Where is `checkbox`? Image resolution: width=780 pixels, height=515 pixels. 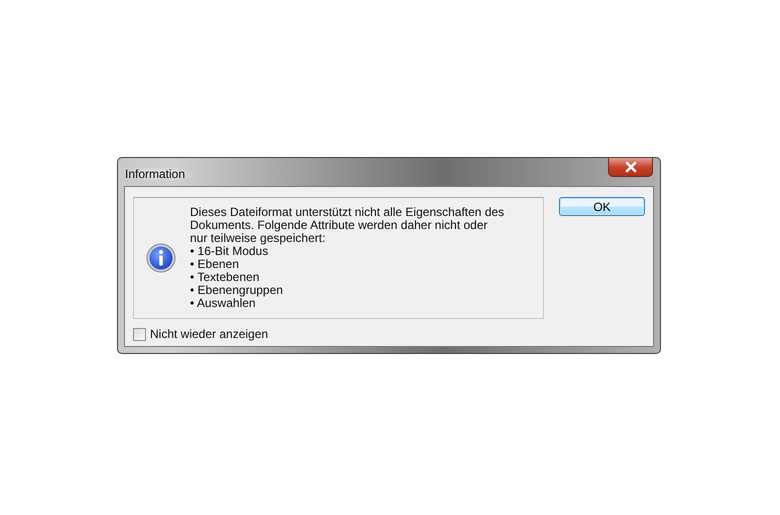
checkbox is located at coordinates (139, 334).